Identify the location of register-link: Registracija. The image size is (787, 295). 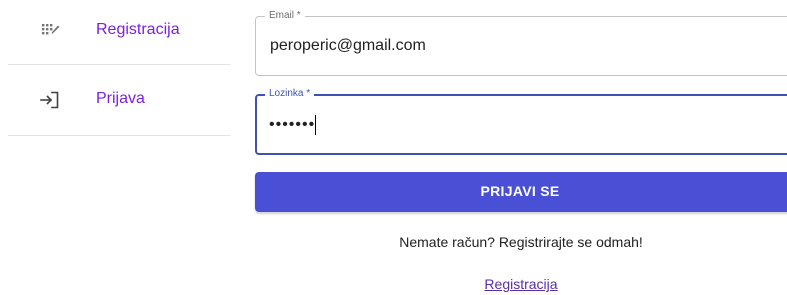
(520, 284).